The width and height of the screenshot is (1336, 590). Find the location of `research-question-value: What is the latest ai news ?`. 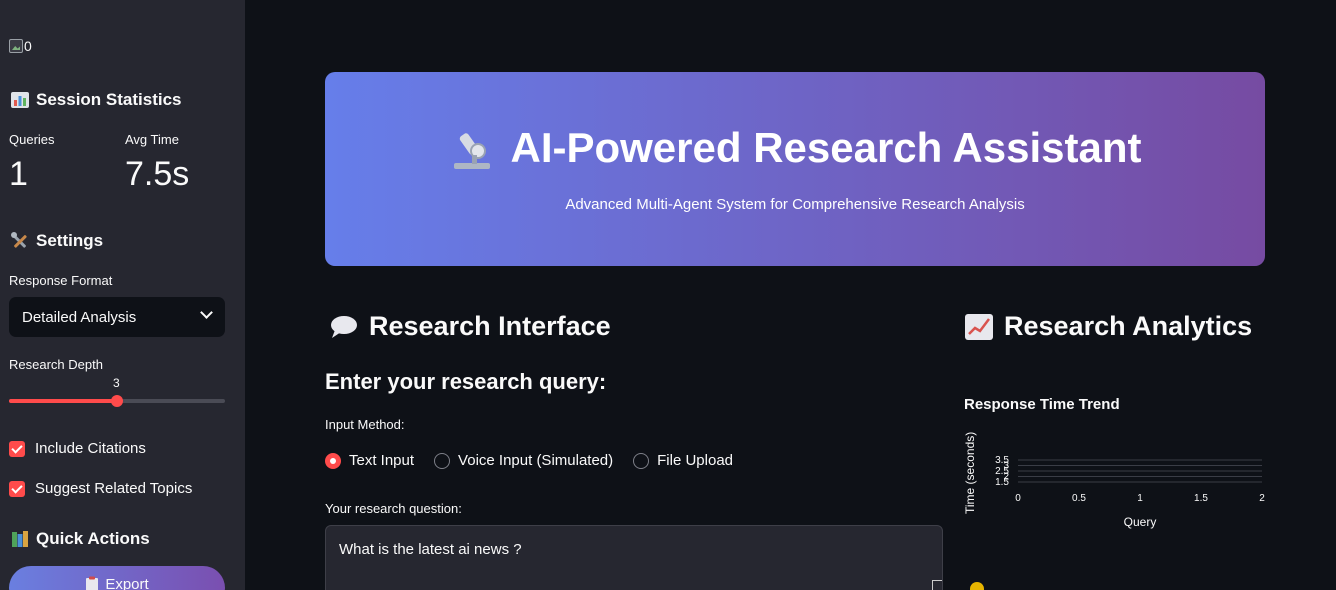

research-question-value: What is the latest ai news ? is located at coordinates (430, 549).